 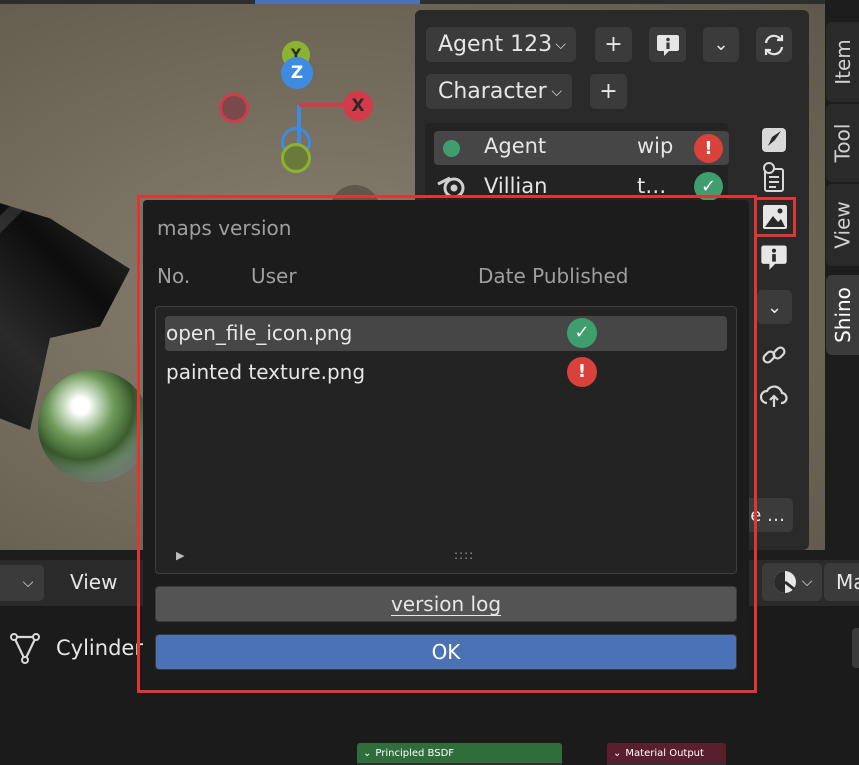 I want to click on link-button, so click(x=774, y=355).